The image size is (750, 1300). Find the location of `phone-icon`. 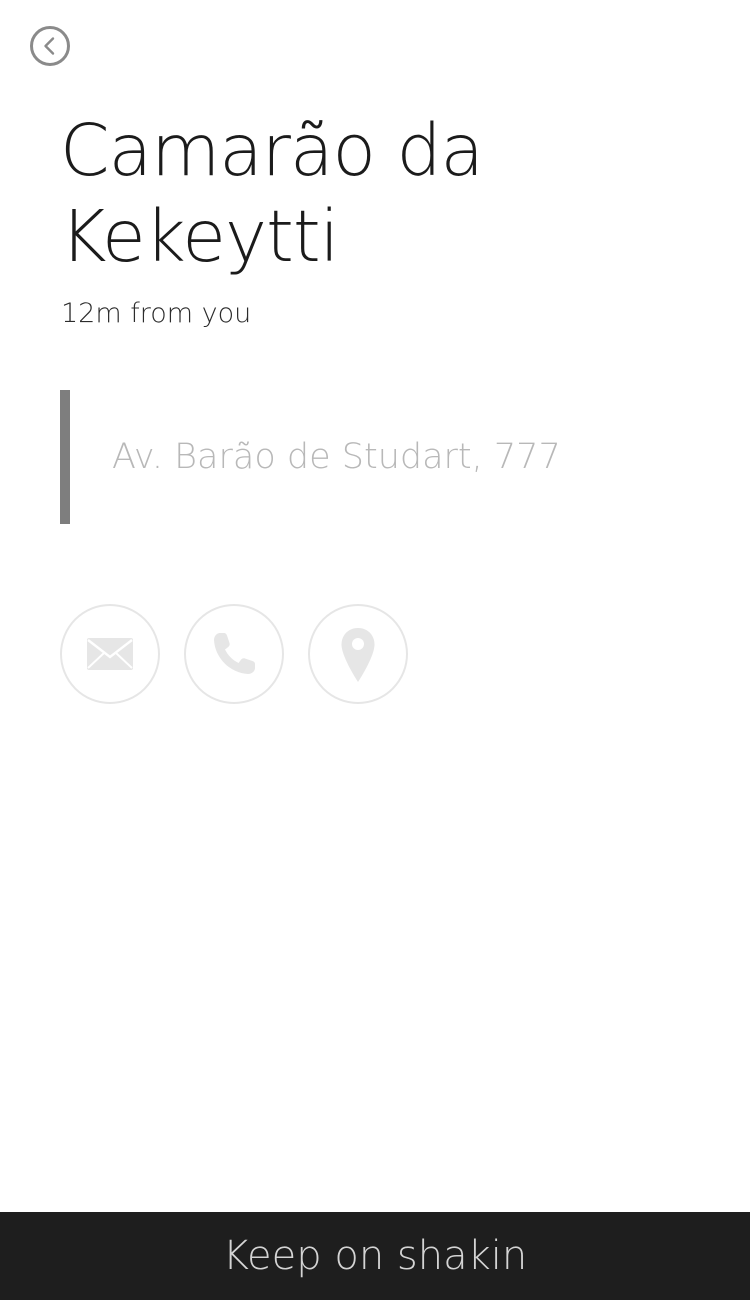

phone-icon is located at coordinates (234, 653).